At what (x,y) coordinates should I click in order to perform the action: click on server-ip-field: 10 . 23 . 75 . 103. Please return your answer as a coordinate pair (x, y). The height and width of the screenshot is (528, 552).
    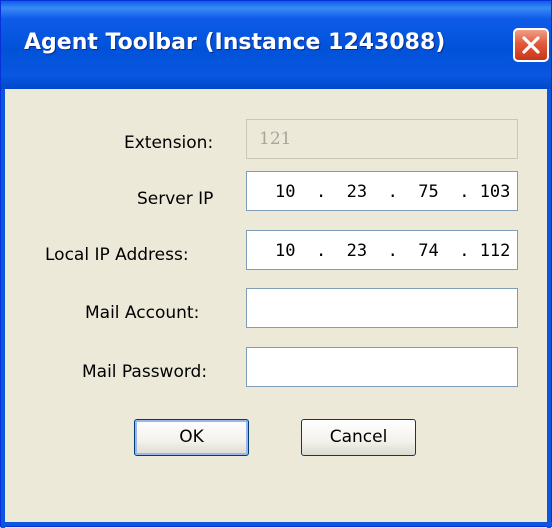
    Looking at the image, I should click on (382, 191).